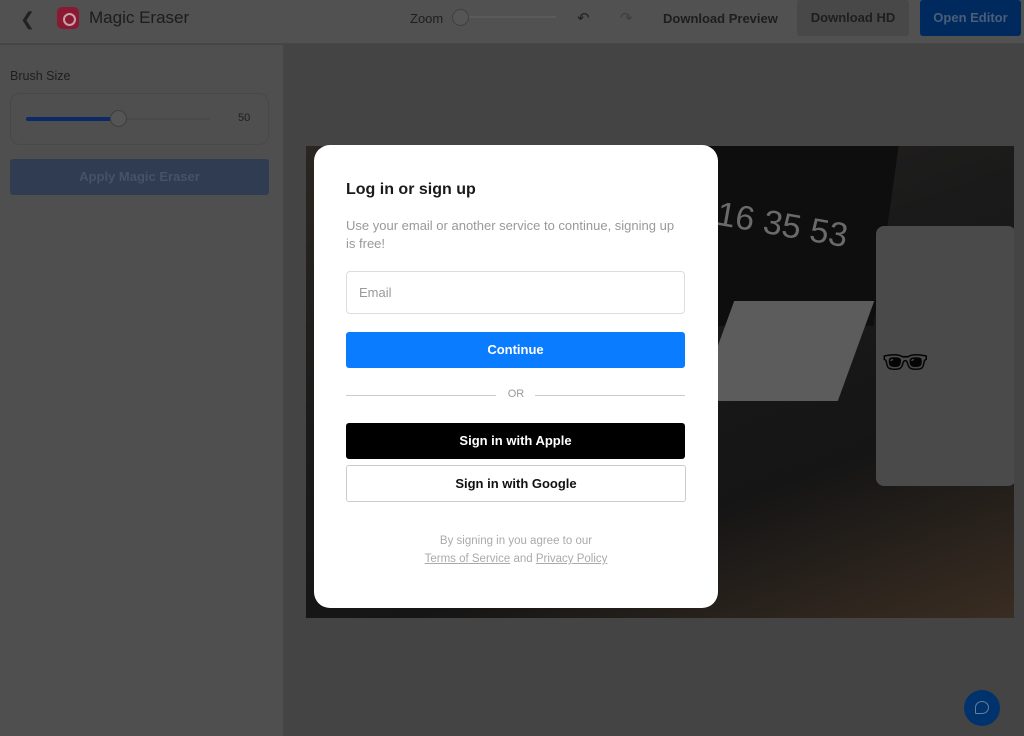 The height and width of the screenshot is (736, 1024). I want to click on redo-icon: ↷, so click(626, 18).